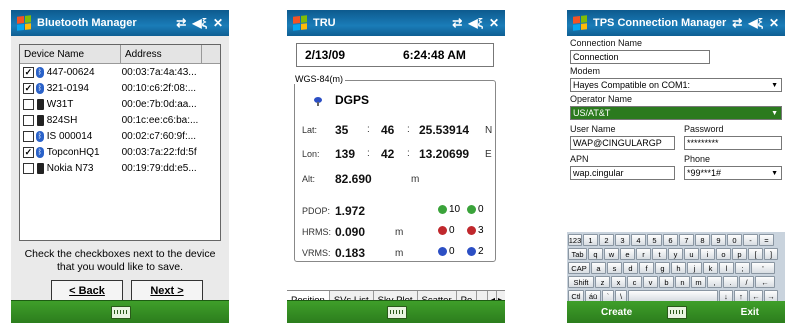  I want to click on key: ], so click(771, 254).